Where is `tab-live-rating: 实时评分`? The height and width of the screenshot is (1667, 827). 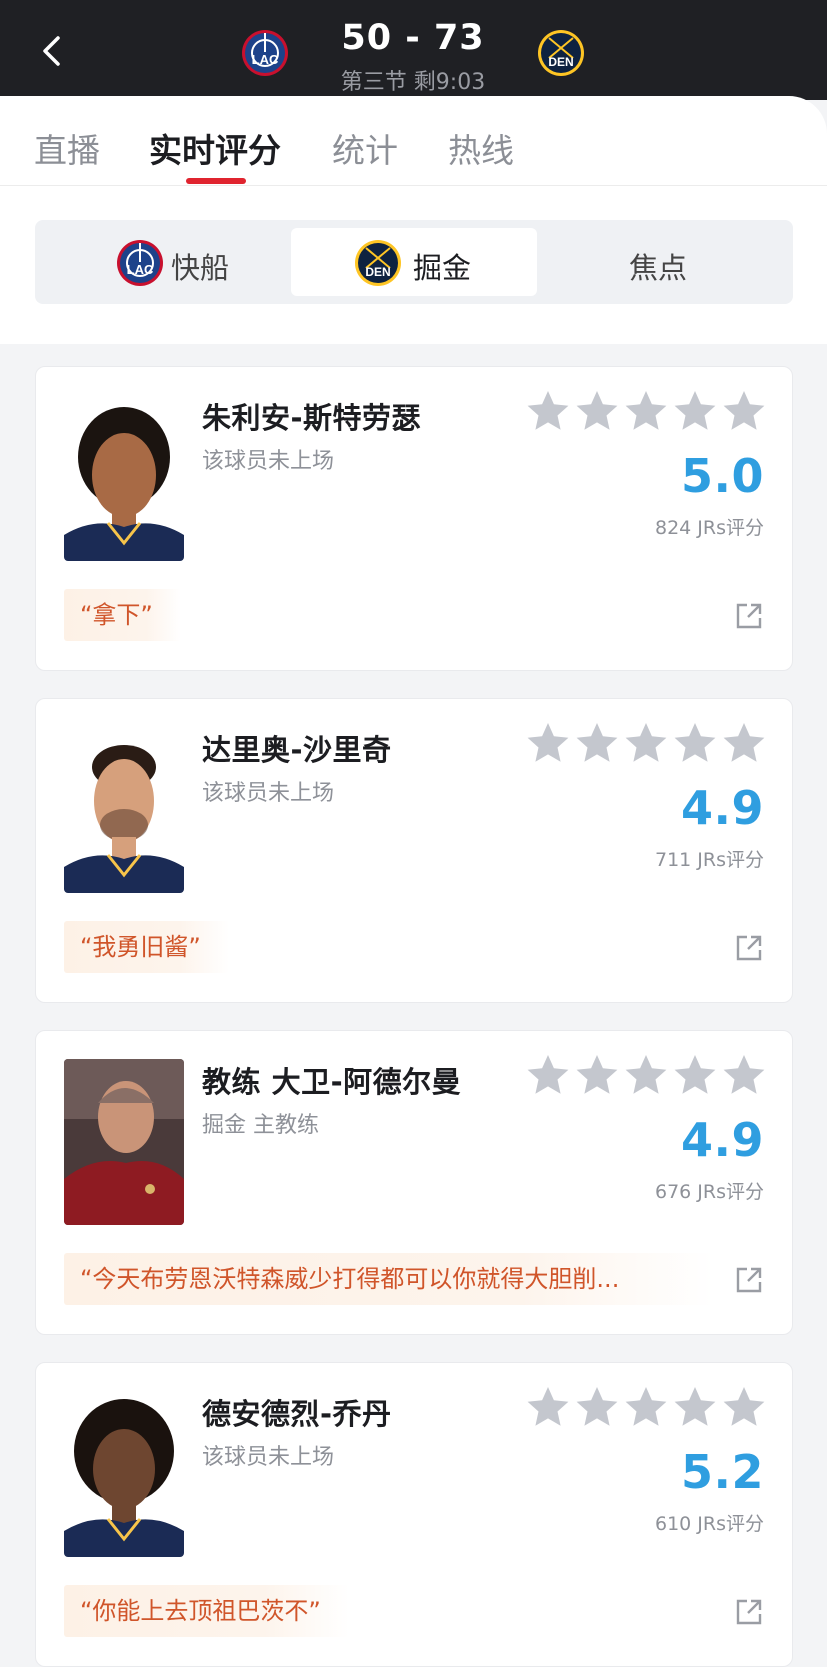 tab-live-rating: 实时评分 is located at coordinates (215, 148).